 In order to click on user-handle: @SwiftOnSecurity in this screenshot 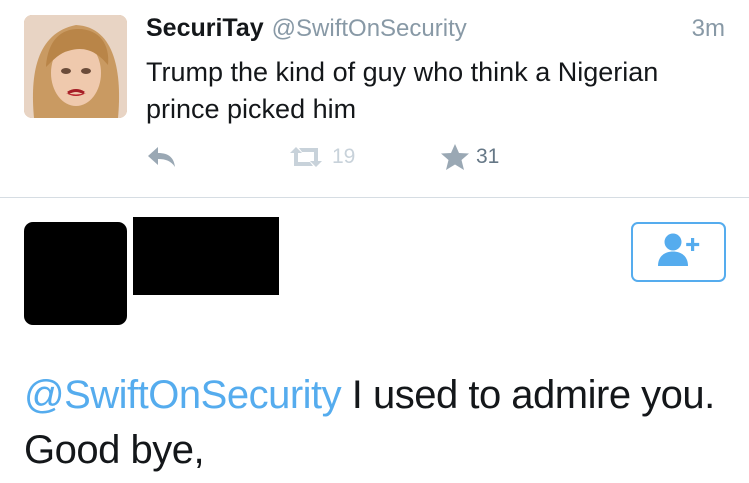, I will do `click(369, 28)`.